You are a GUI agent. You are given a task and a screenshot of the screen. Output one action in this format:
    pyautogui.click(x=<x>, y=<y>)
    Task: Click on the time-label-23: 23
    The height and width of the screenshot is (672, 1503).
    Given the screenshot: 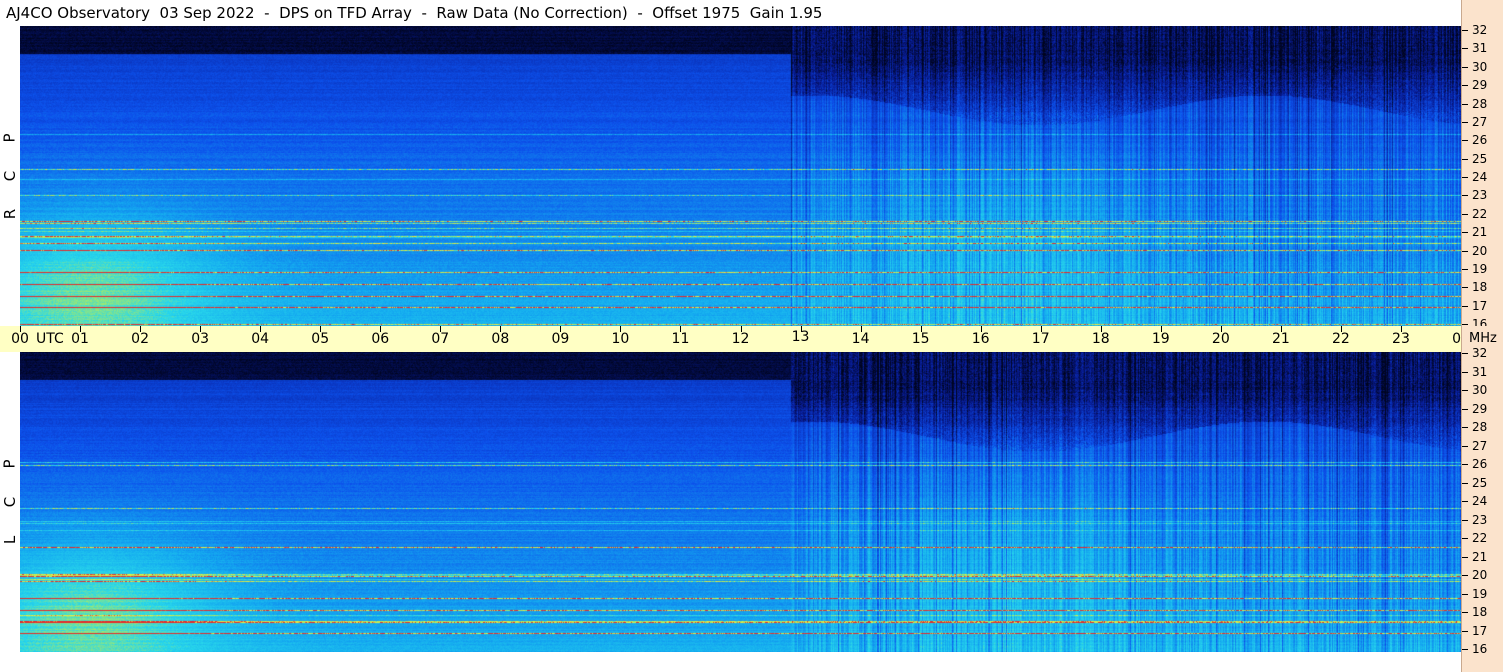 What is the action you would take?
    pyautogui.click(x=1401, y=339)
    